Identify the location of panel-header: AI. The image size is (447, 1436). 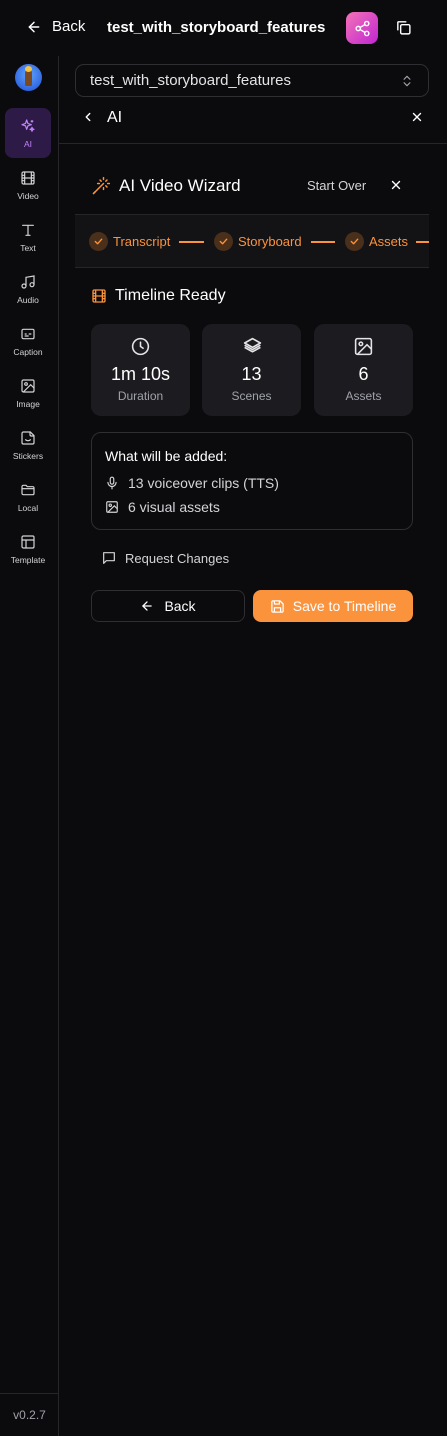
(253, 122).